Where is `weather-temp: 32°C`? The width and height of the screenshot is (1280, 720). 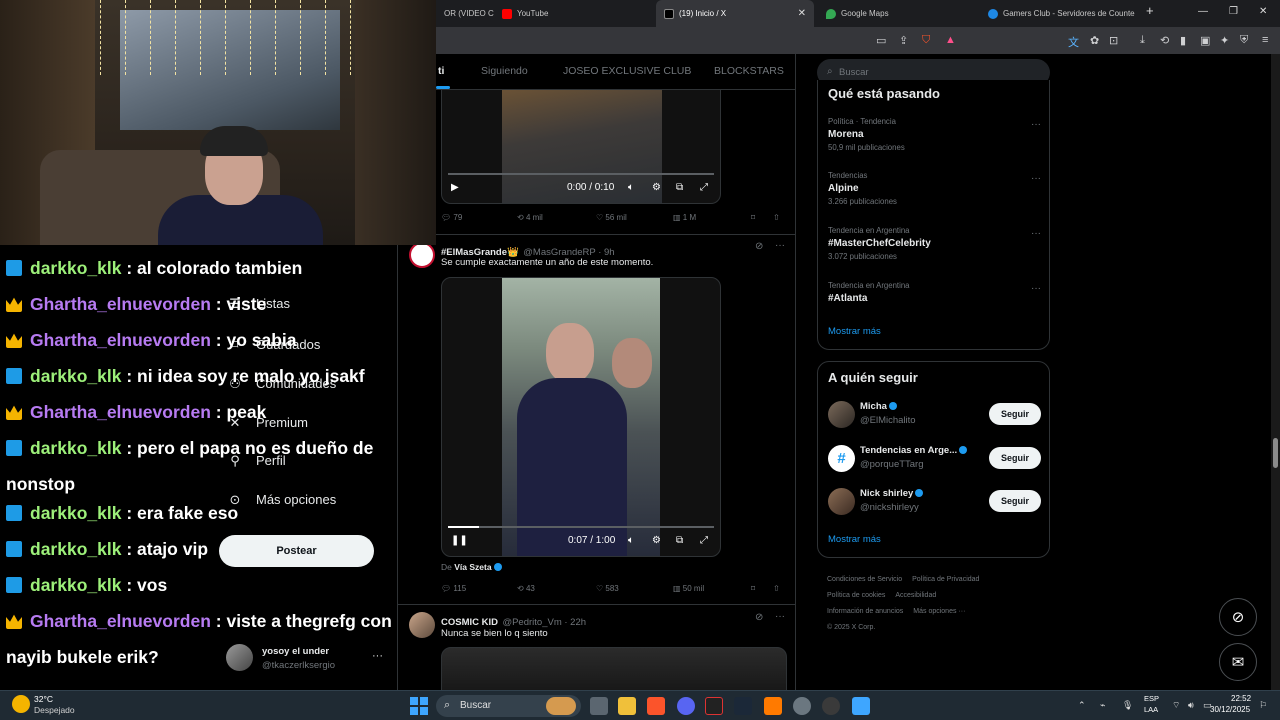 weather-temp: 32°C is located at coordinates (43, 699).